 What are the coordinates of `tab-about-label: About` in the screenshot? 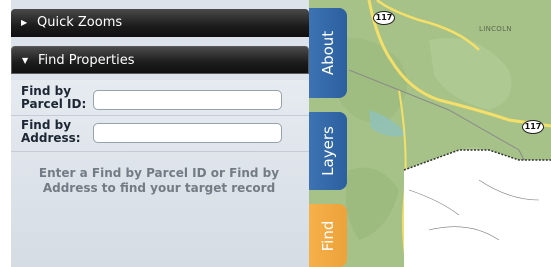 It's located at (328, 53).